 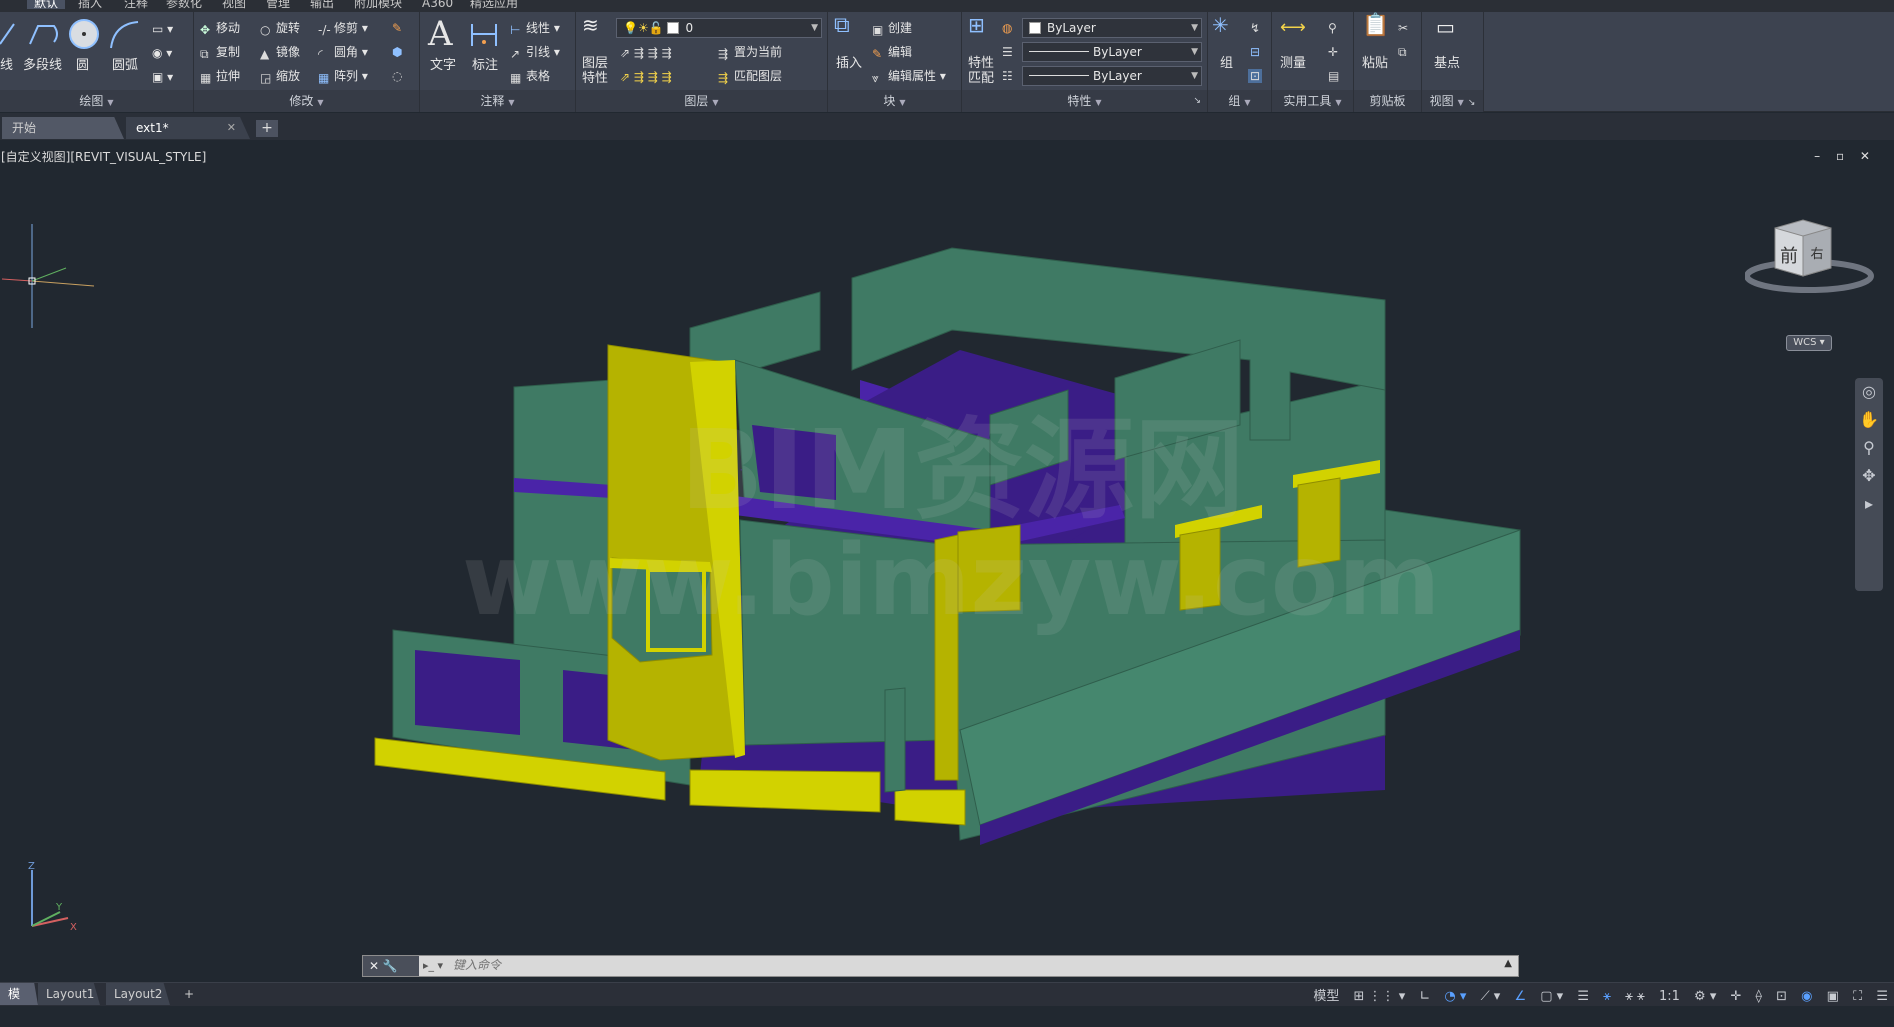 What do you see at coordinates (750, 53) in the screenshot?
I see `make-current-button: ⇶ 置为当前` at bounding box center [750, 53].